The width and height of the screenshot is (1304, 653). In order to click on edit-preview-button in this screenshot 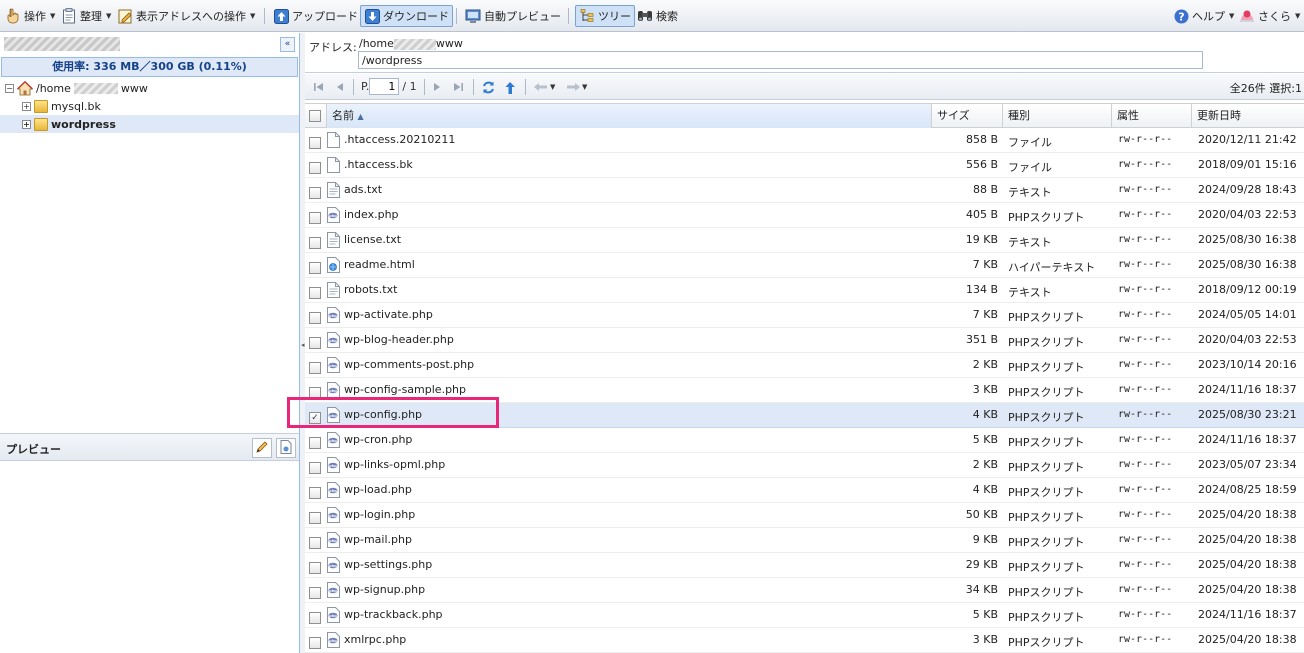, I will do `click(262, 448)`.